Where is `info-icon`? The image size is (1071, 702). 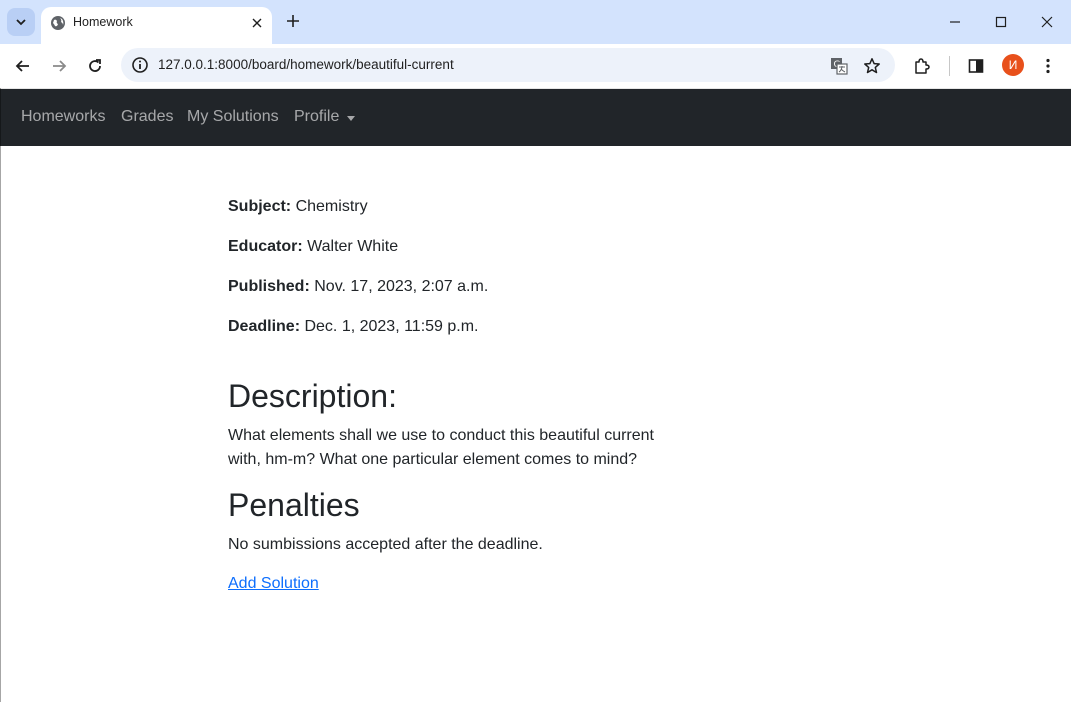 info-icon is located at coordinates (140, 65).